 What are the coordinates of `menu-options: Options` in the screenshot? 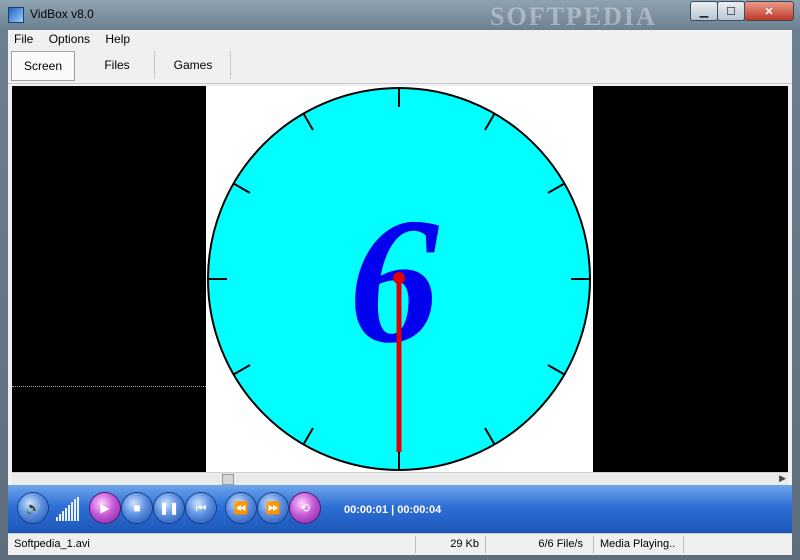 It's located at (69, 38).